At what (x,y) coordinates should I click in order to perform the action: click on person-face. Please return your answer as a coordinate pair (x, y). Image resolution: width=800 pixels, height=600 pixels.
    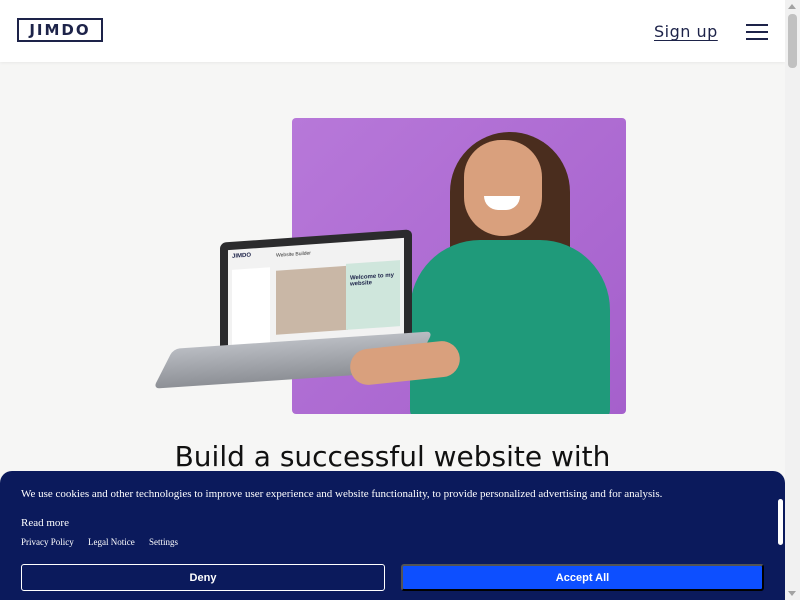
    Looking at the image, I should click on (503, 188).